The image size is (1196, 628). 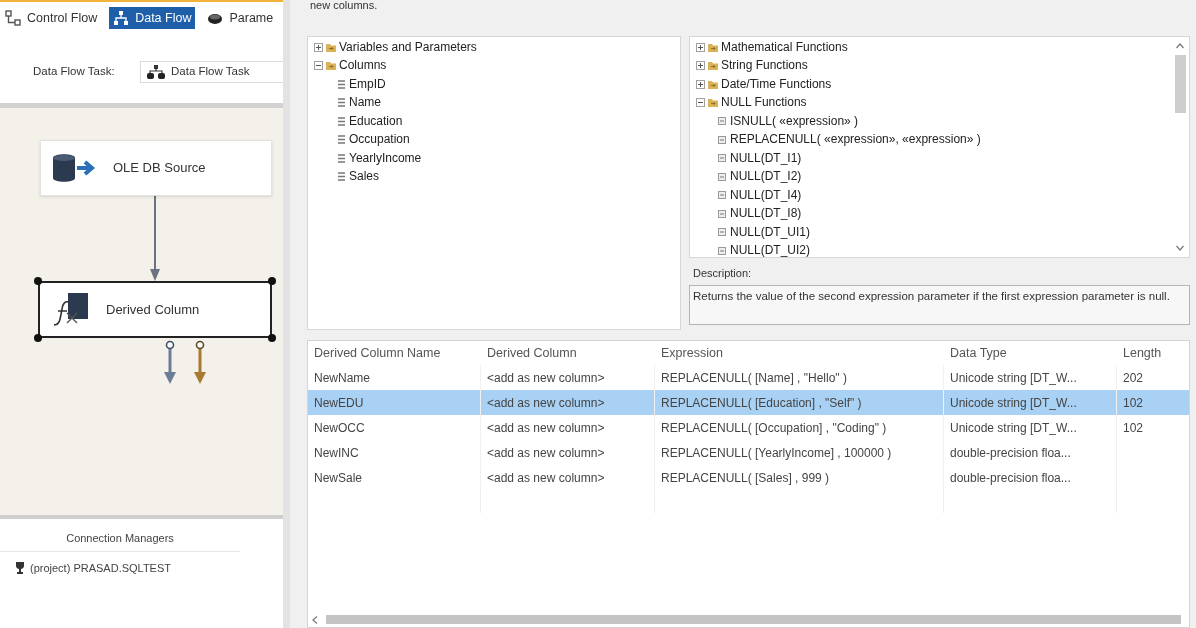 I want to click on table-cell-text: NewEDU, so click(x=339, y=403).